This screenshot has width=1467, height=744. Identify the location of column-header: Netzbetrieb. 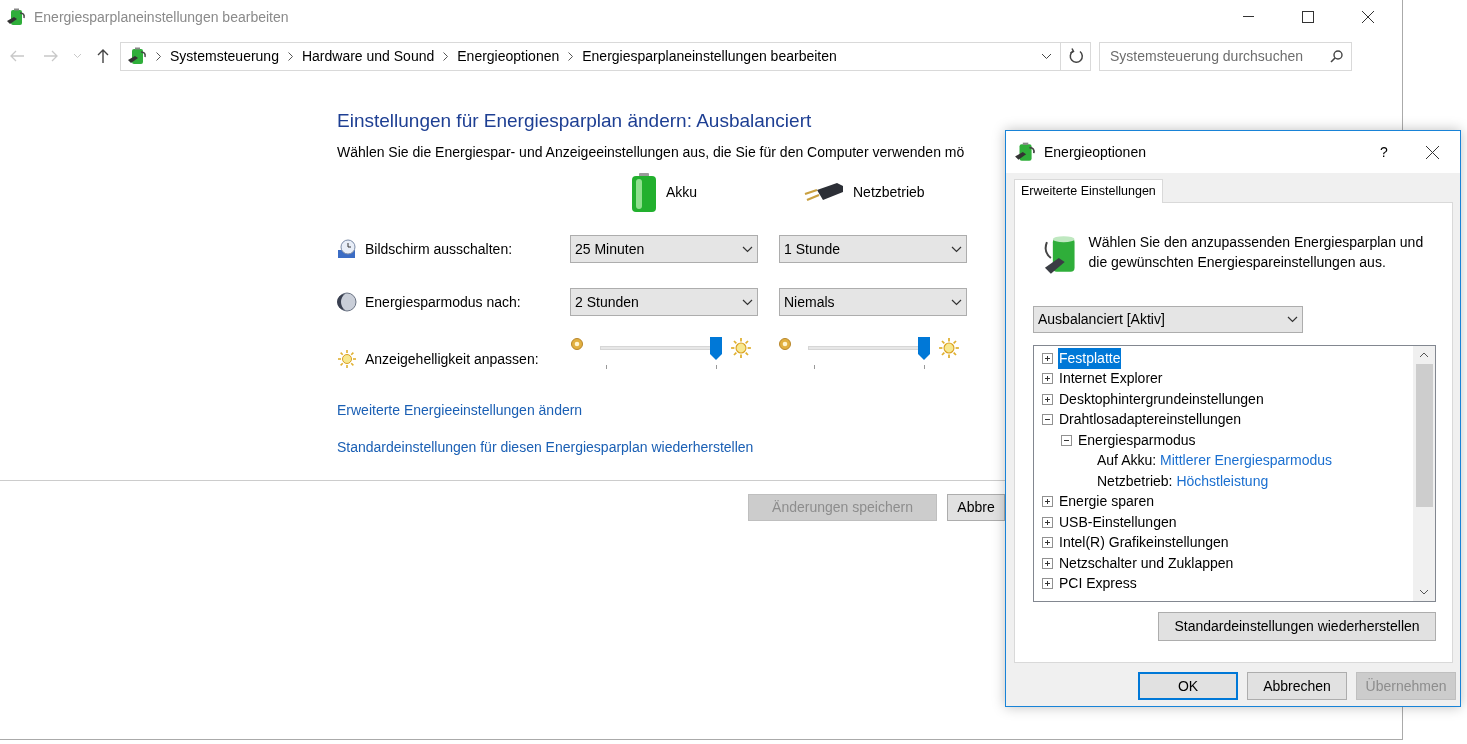
(889, 192).